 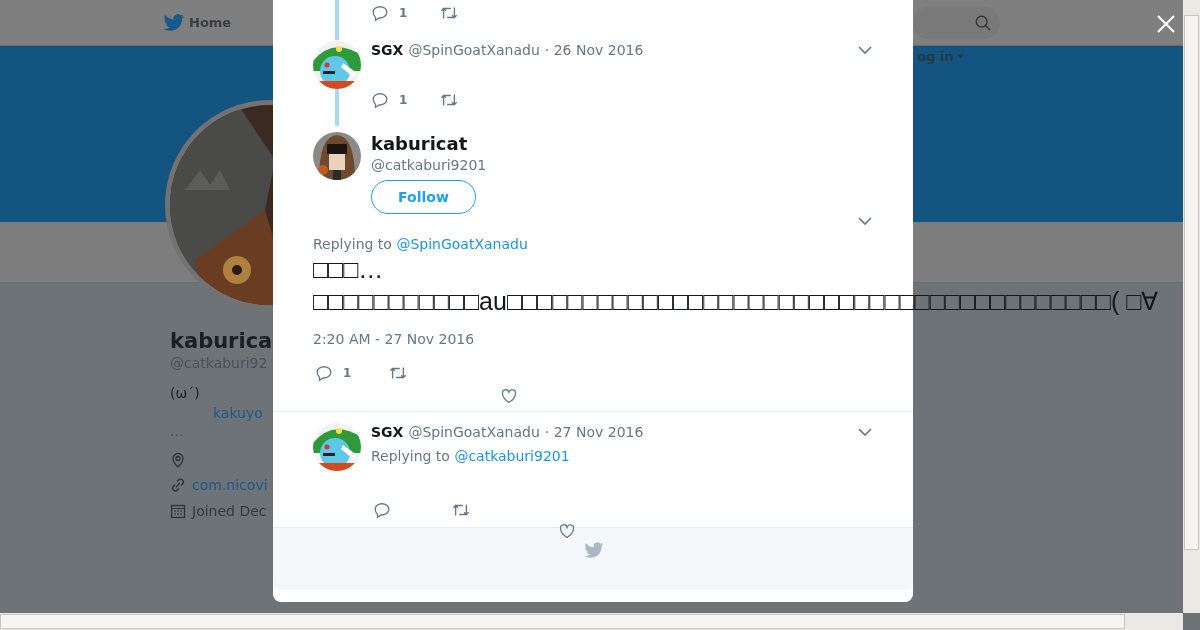 What do you see at coordinates (423, 197) in the screenshot?
I see `follow-button: Follow` at bounding box center [423, 197].